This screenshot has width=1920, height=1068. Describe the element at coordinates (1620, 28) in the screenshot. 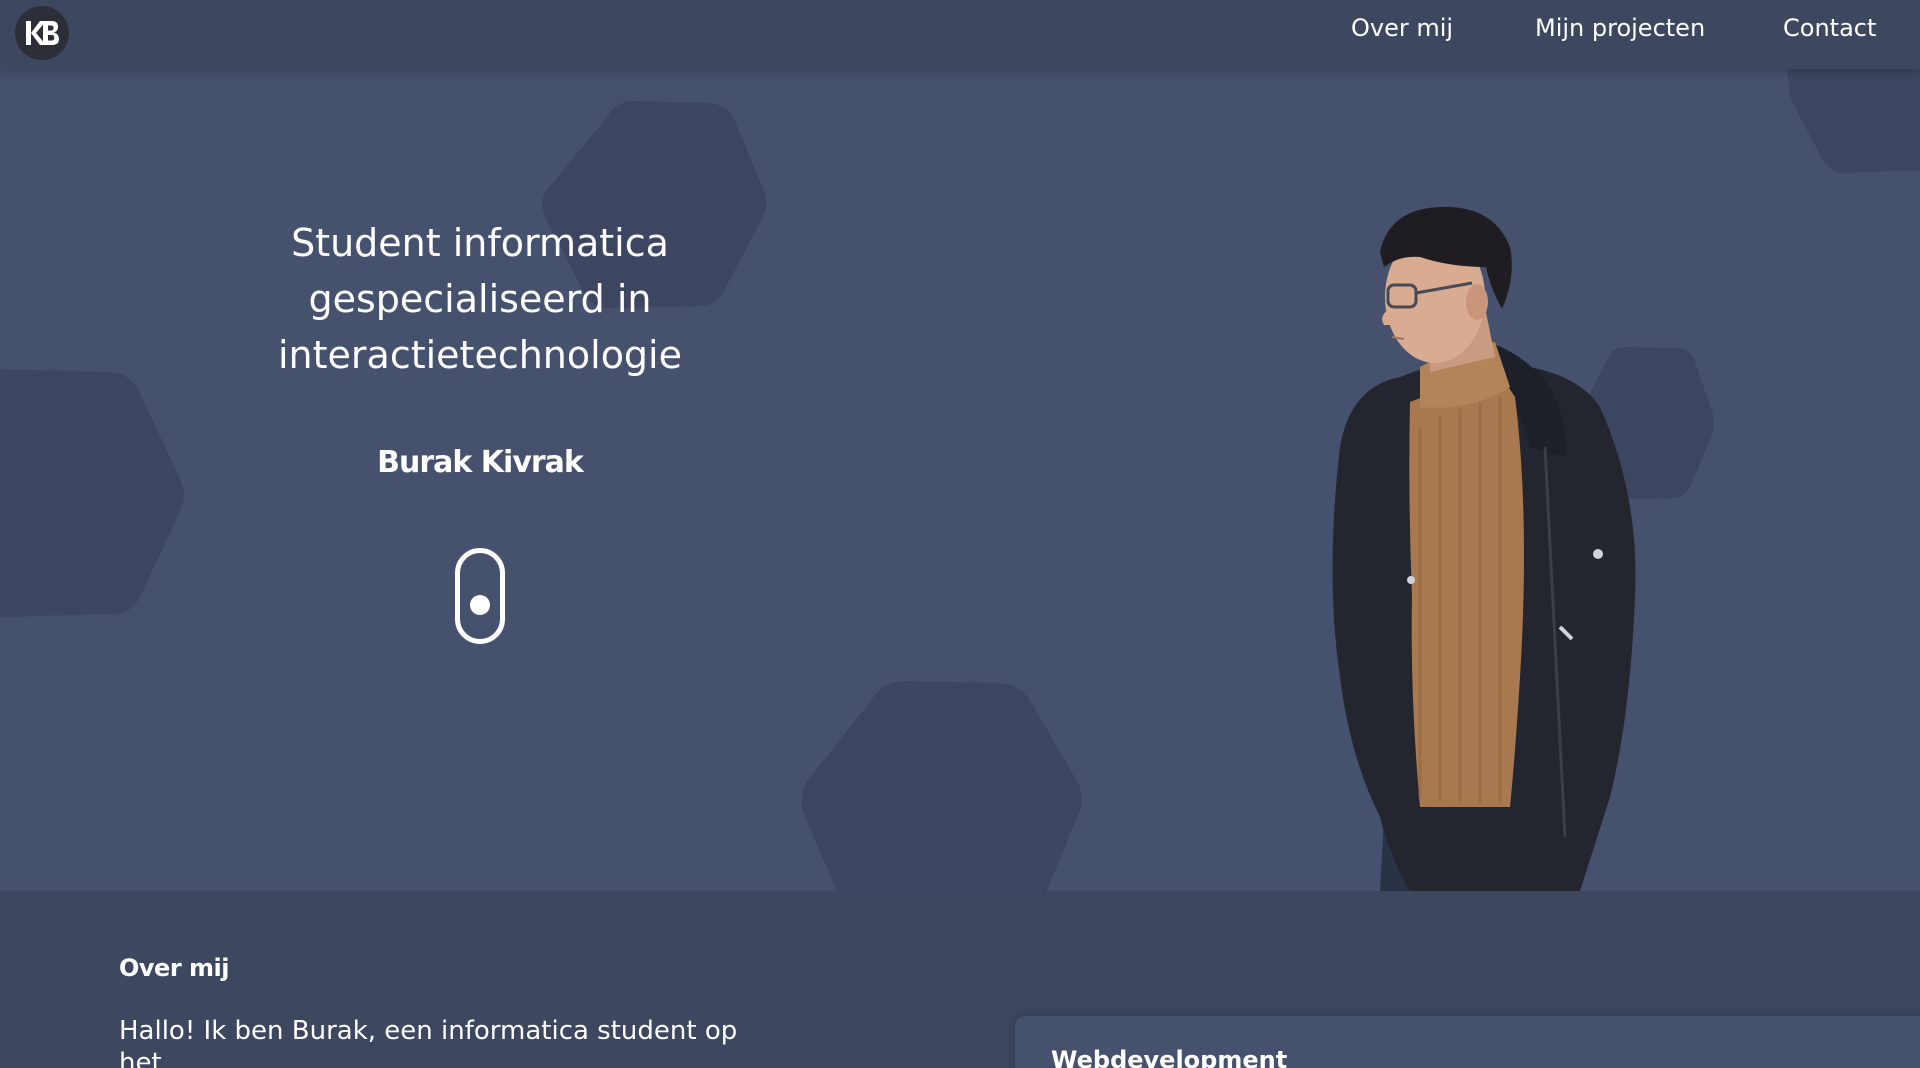

I see `nav-link-mijn-projecten: Mijn projecten` at that location.